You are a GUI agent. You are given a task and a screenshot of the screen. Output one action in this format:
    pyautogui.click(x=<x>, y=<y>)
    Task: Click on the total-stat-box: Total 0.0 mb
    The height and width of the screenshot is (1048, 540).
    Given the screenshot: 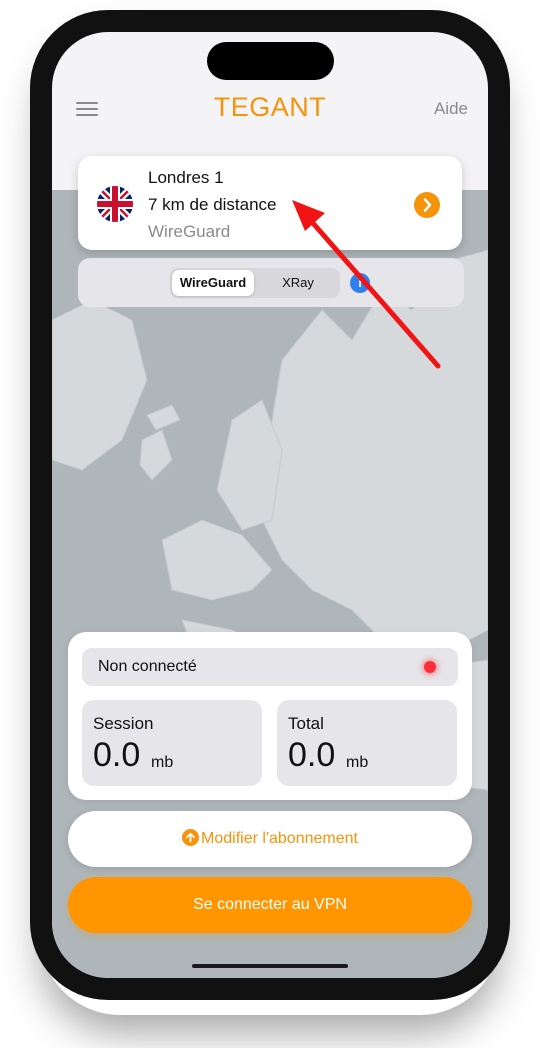 What is the action you would take?
    pyautogui.click(x=367, y=743)
    